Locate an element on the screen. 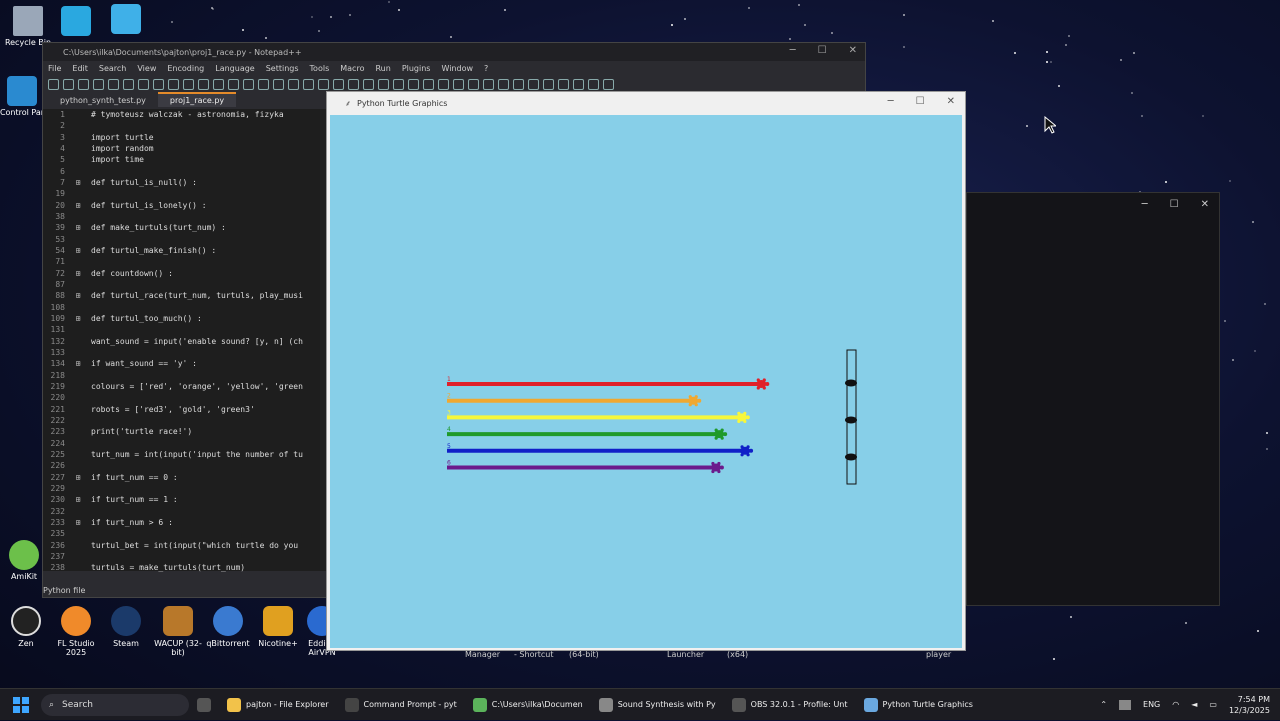 The height and width of the screenshot is (721, 1280). code-line: 3 import turtle is located at coordinates (185, 137).